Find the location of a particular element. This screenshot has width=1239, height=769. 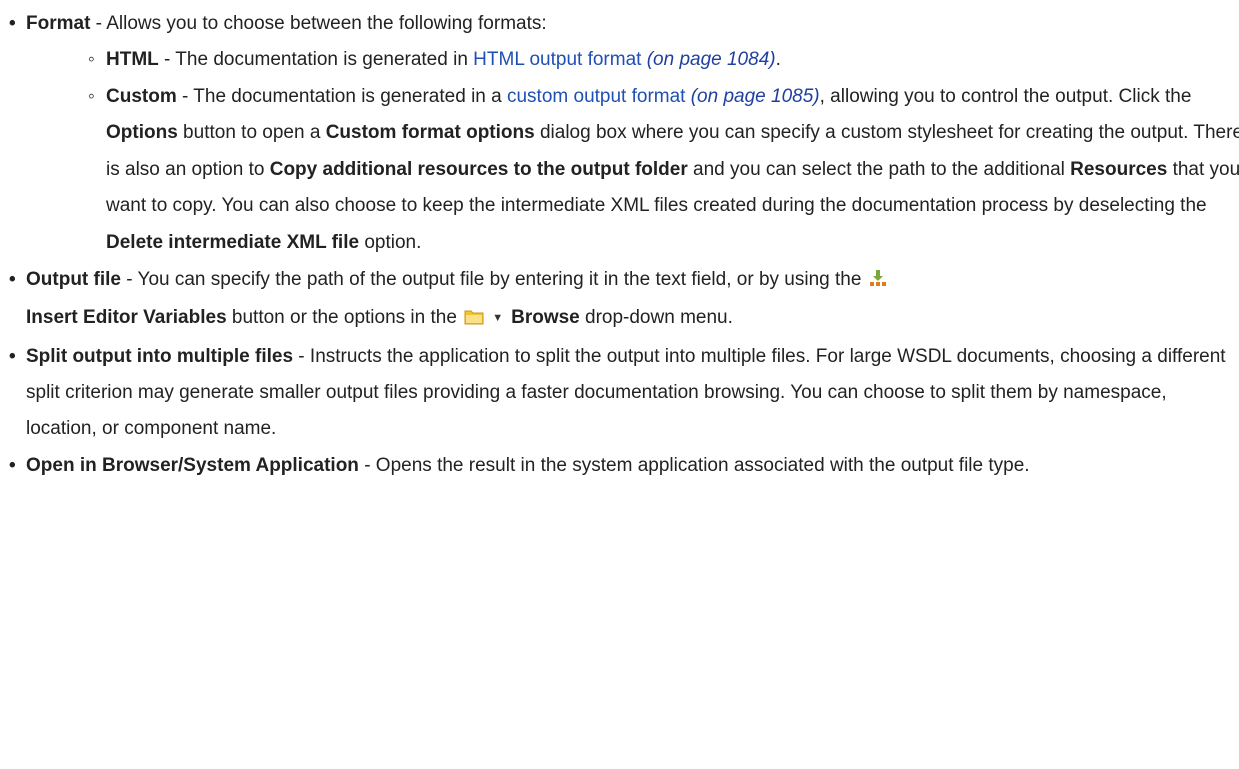

output-file-text-2: button or the options in the is located at coordinates (344, 317).